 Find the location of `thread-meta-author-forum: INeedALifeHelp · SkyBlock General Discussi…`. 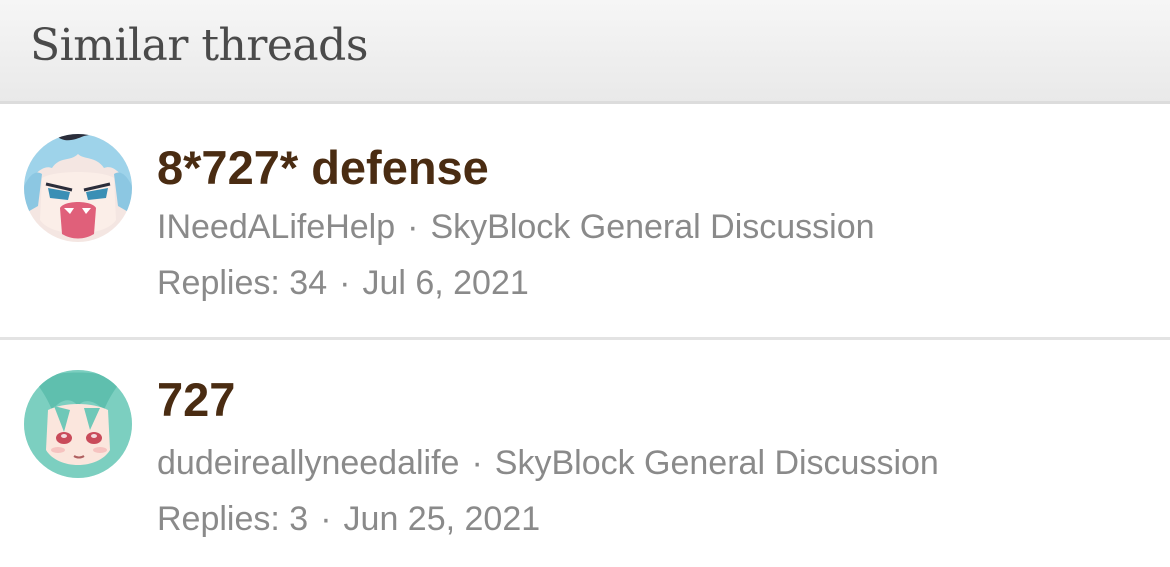

thread-meta-author-forum: INeedALifeHelp · SkyBlock General Discussi… is located at coordinates (516, 227).